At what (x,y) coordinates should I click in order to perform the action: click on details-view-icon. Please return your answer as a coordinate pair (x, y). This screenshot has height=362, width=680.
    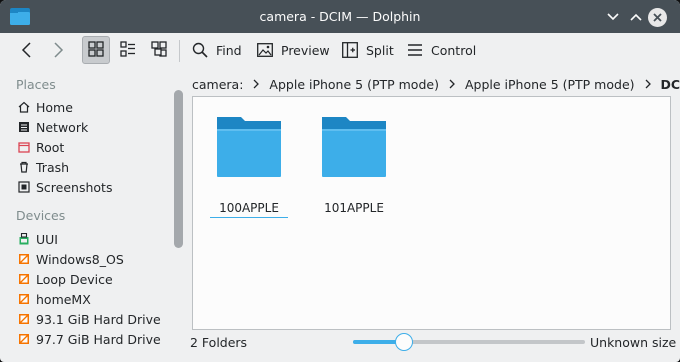
    Looking at the image, I should click on (159, 50).